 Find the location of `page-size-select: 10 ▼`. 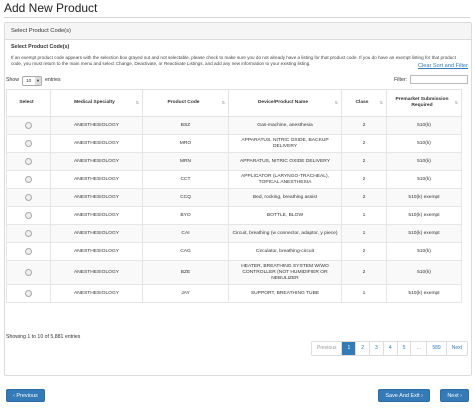

page-size-select: 10 ▼ is located at coordinates (31, 80).